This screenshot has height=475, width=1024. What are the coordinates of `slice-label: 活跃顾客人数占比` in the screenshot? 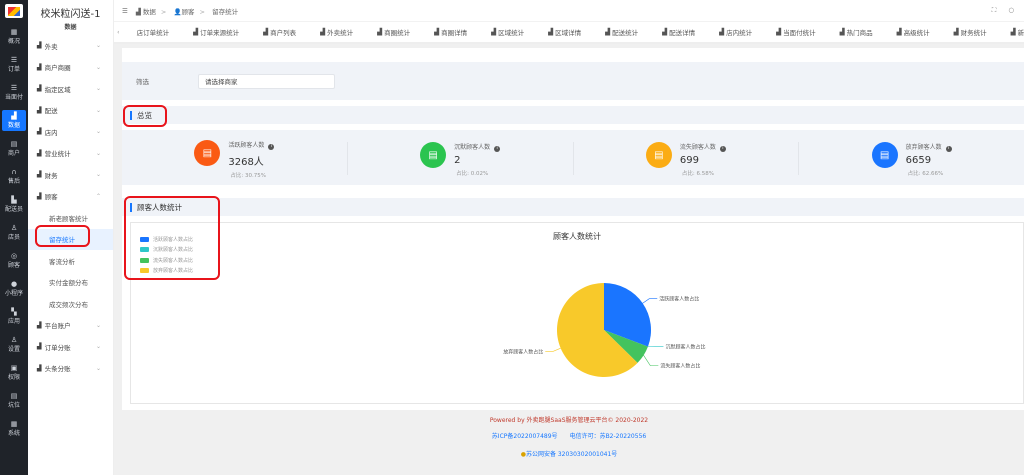 It's located at (679, 299).